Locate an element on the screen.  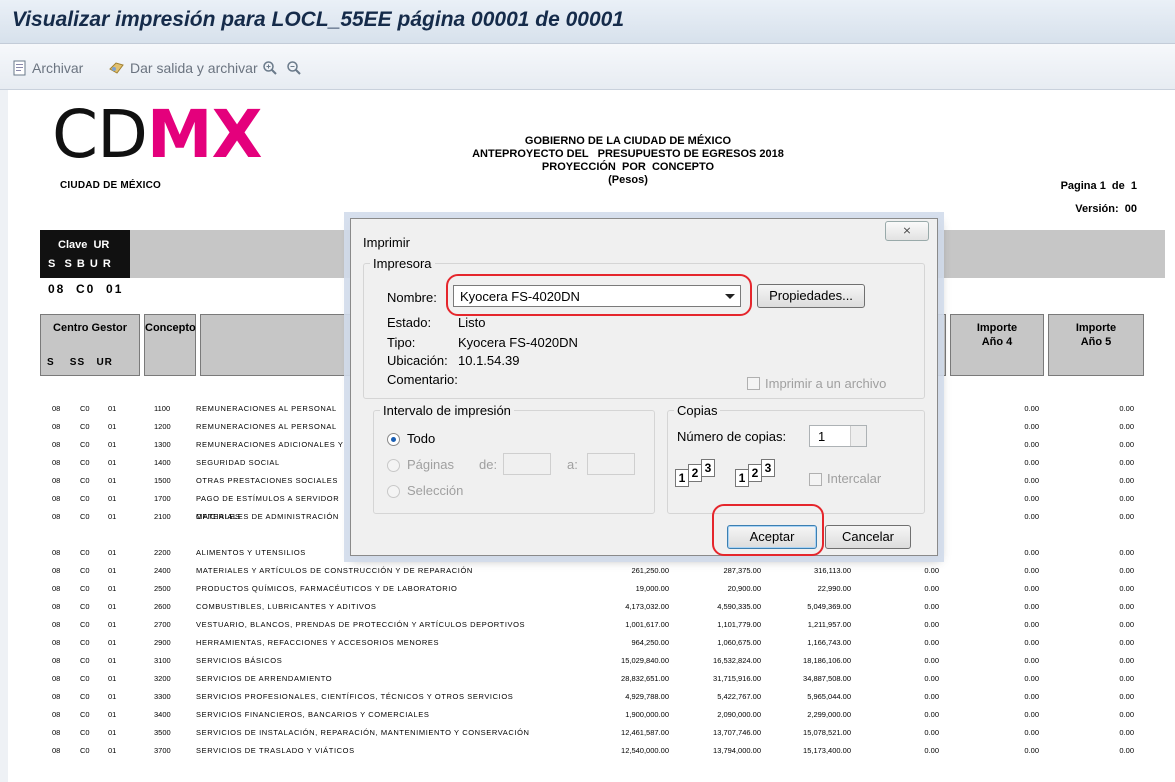
cell-concepto: 3300 is located at coordinates (162, 696).